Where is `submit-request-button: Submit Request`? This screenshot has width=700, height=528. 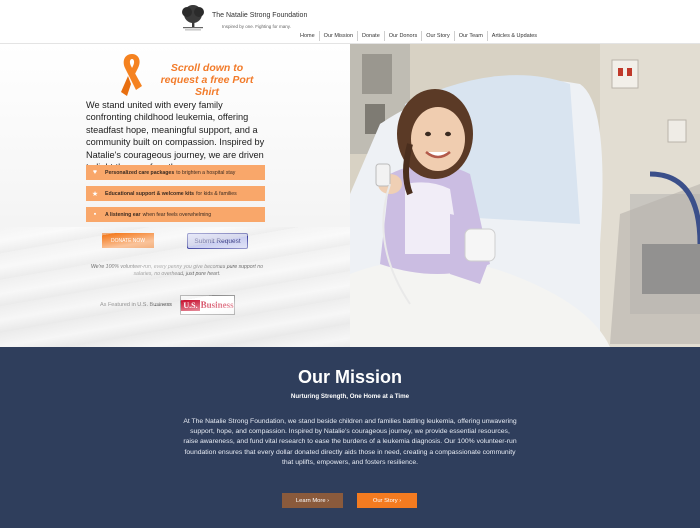 submit-request-button: Submit Request is located at coordinates (217, 241).